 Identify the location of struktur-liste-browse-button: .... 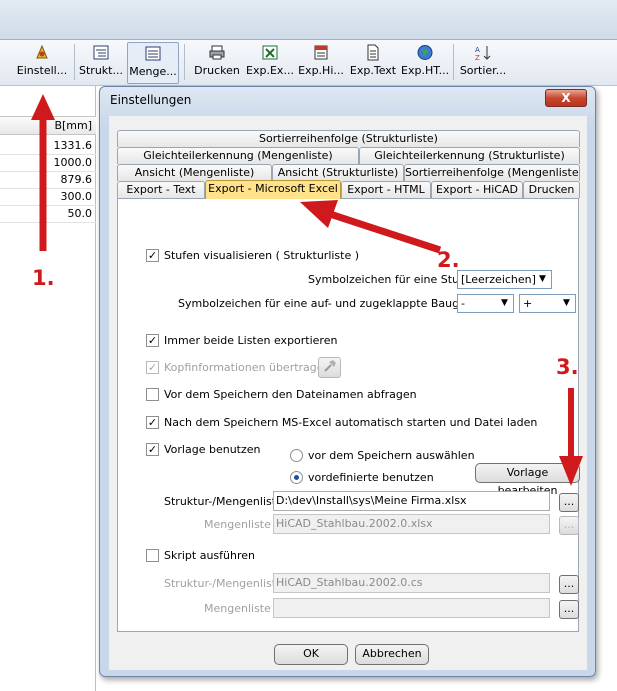
(569, 502).